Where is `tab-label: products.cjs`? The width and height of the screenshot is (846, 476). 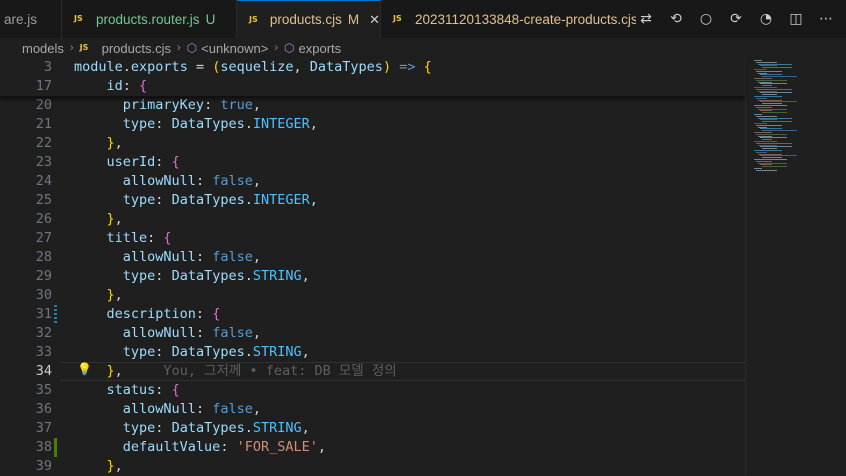 tab-label: products.cjs is located at coordinates (305, 19).